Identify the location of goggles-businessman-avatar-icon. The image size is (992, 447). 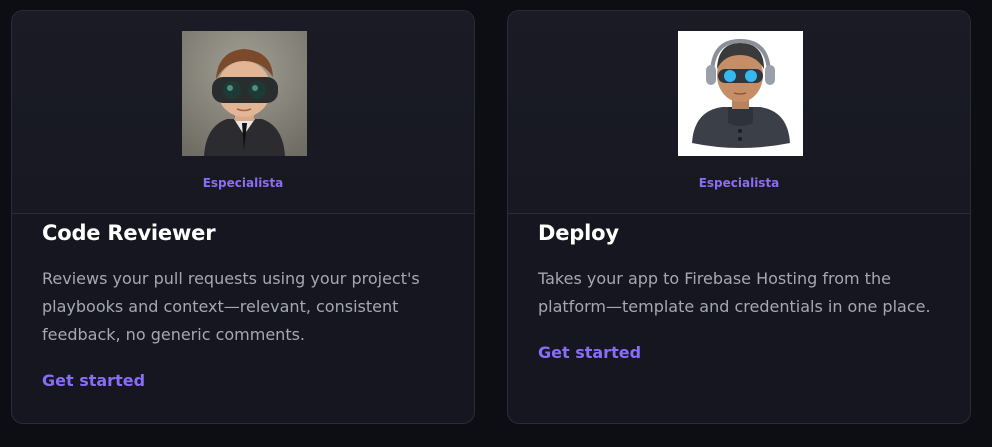
(244, 93).